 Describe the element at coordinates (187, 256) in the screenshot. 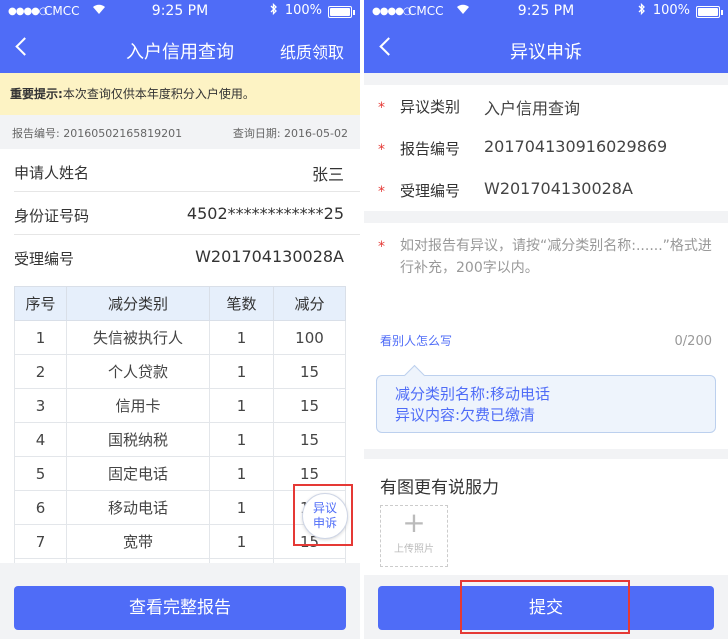

I see `info-row-accept-no: 受理编号 W201704130028A` at that location.